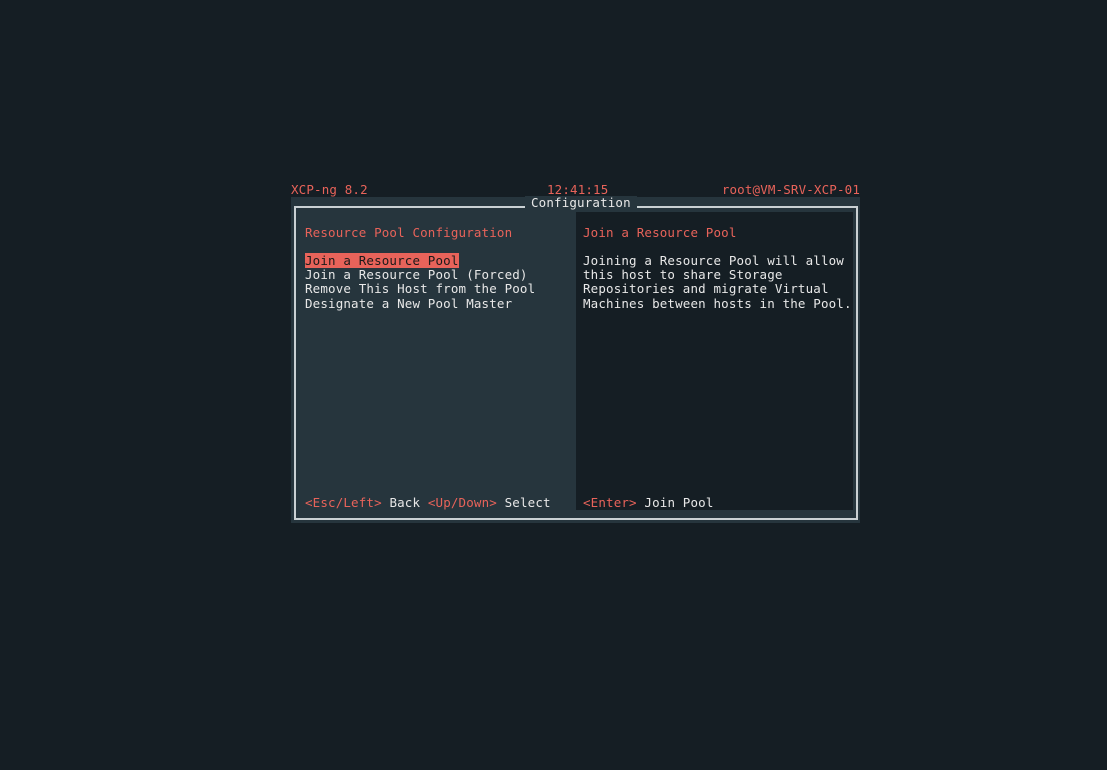 This screenshot has width=1107, height=770. What do you see at coordinates (790, 189) in the screenshot?
I see `user-host: root@VM-SRV-XCP-01` at bounding box center [790, 189].